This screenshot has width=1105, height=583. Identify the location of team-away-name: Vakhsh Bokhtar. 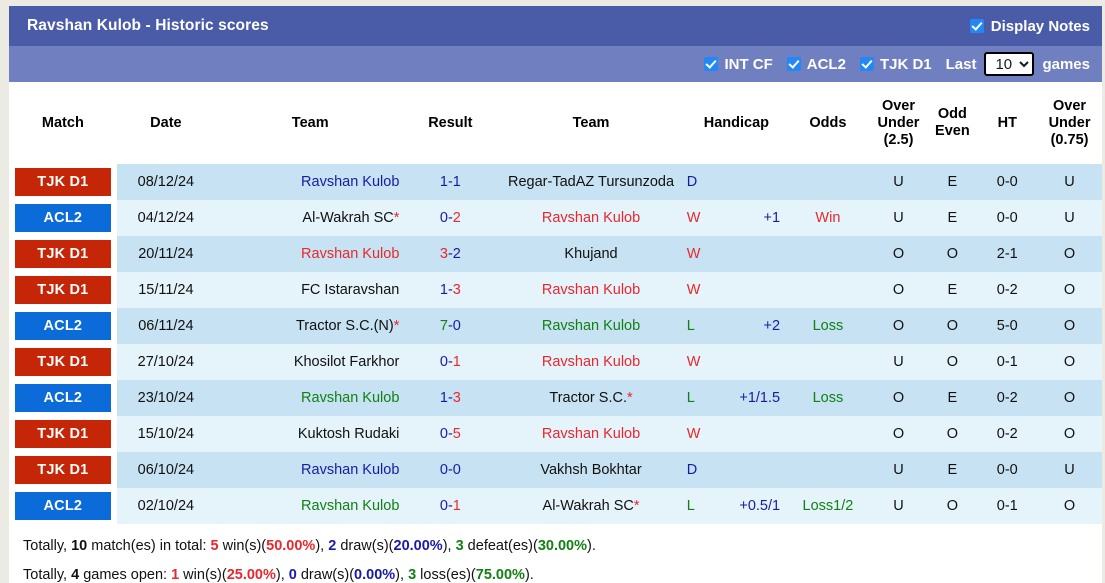
(590, 470).